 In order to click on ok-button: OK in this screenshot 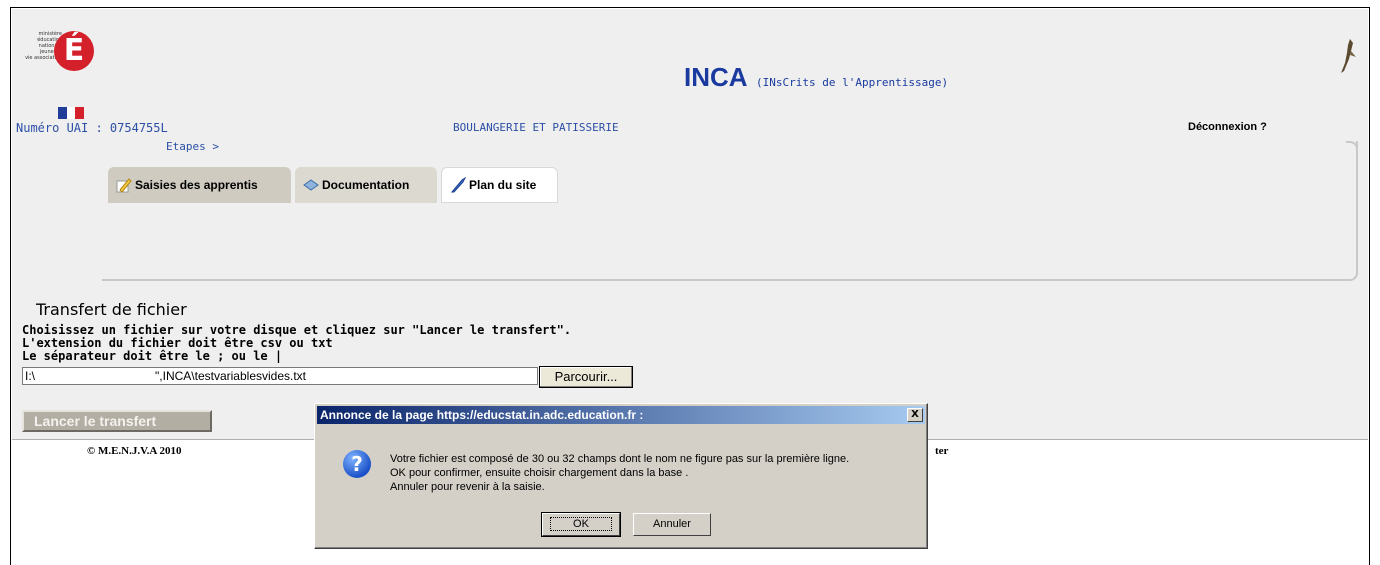, I will do `click(581, 524)`.